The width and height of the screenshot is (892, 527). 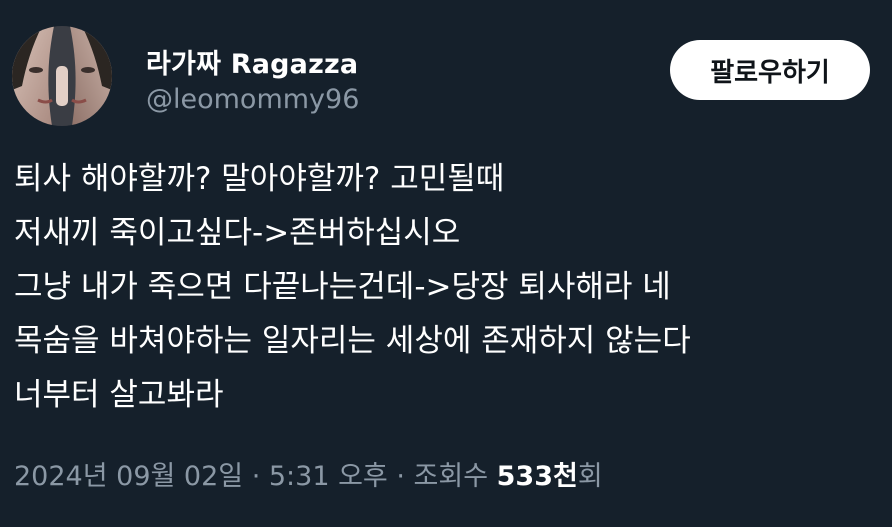 What do you see at coordinates (328, 476) in the screenshot?
I see `post-time: 5:31 오후` at bounding box center [328, 476].